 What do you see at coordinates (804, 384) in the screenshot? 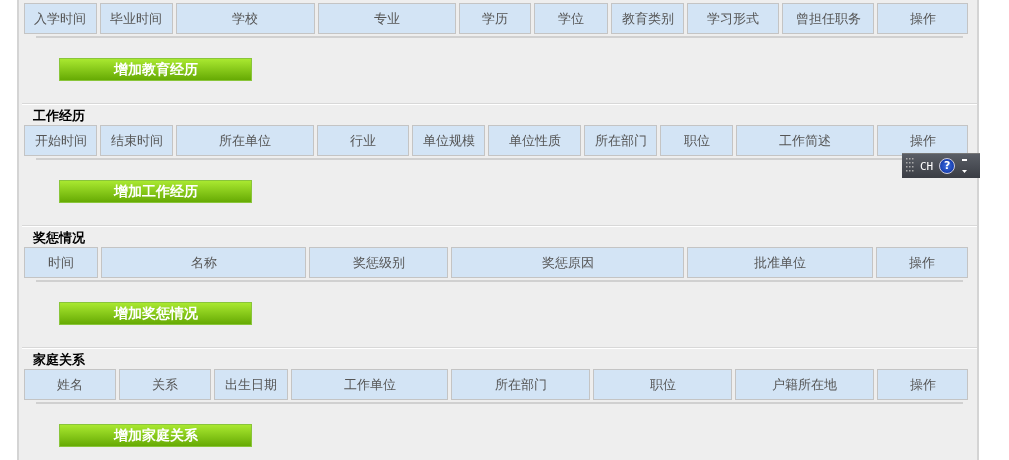
I see `column-header: 户籍所在地` at bounding box center [804, 384].